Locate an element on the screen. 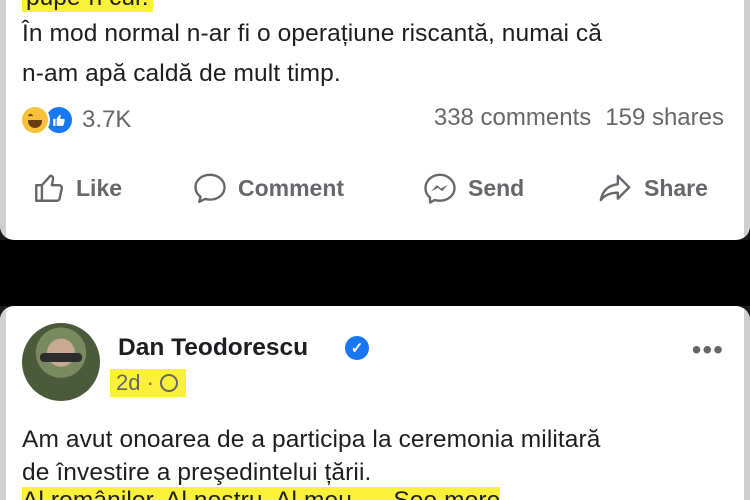 This screenshot has height=500, width=750. post-text-line-2: de învestire a preşedintelui țării. is located at coordinates (197, 472).